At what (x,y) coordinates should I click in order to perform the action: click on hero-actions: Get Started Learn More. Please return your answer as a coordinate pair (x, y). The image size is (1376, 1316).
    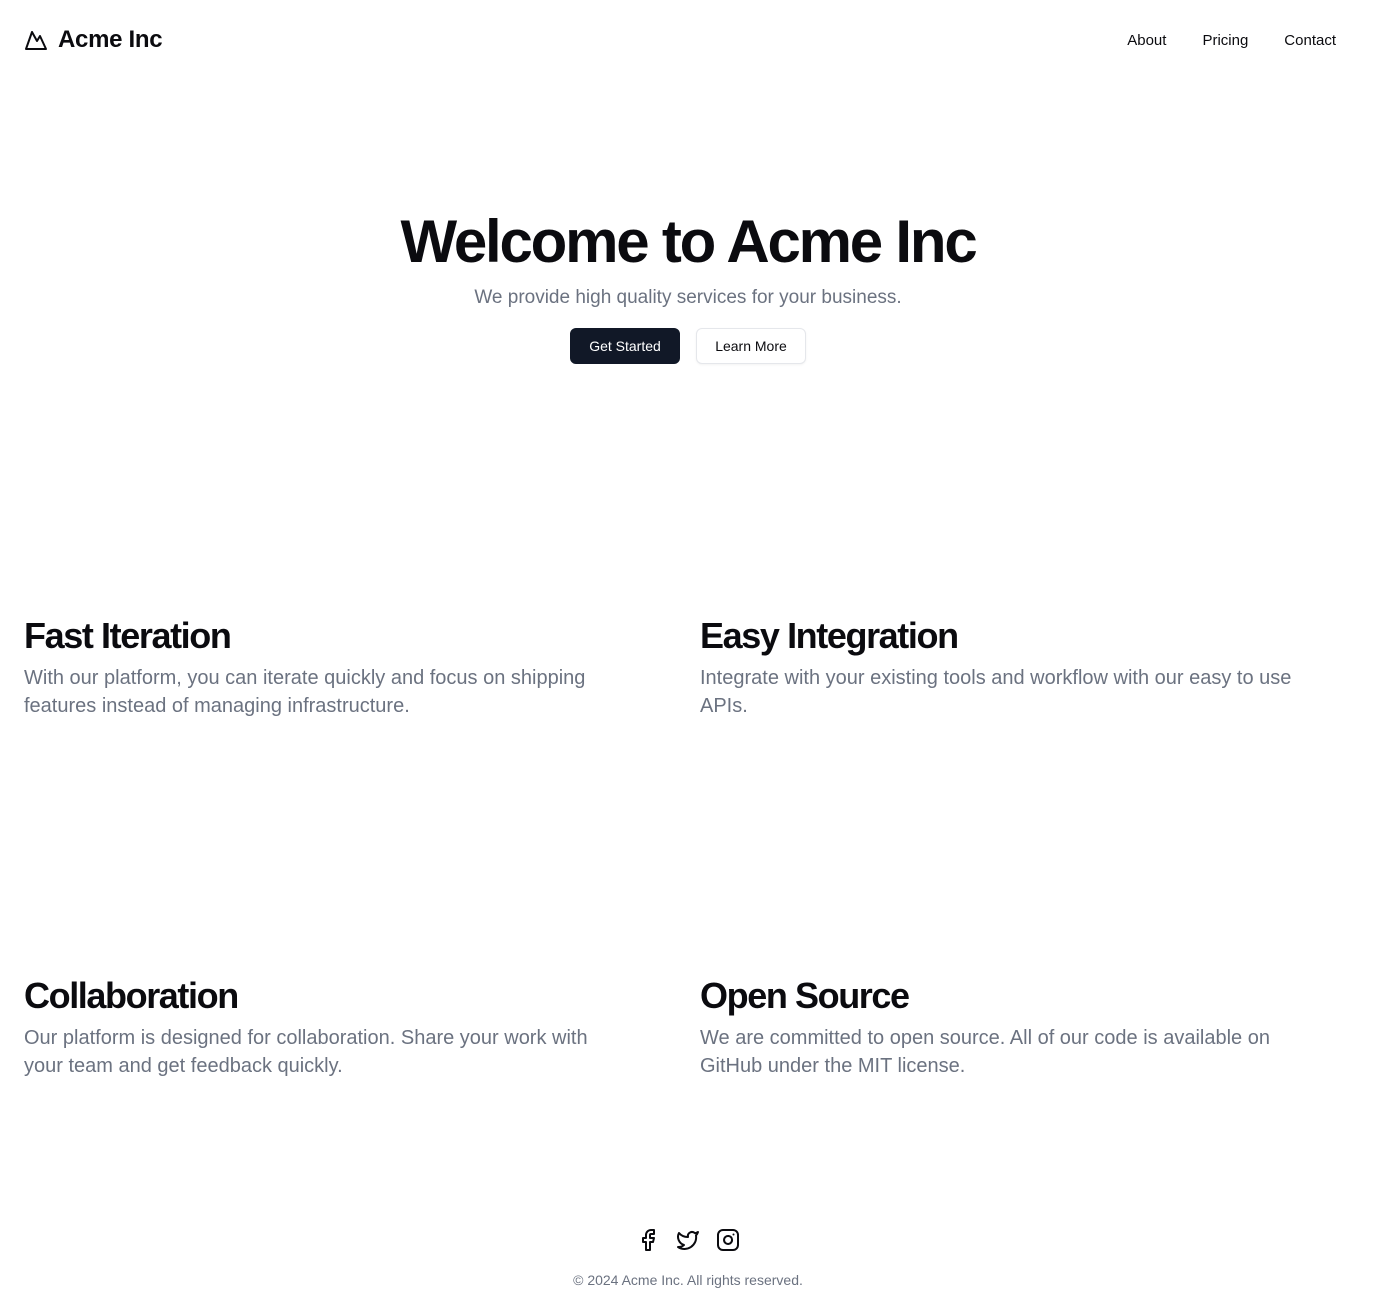
    Looking at the image, I should click on (688, 346).